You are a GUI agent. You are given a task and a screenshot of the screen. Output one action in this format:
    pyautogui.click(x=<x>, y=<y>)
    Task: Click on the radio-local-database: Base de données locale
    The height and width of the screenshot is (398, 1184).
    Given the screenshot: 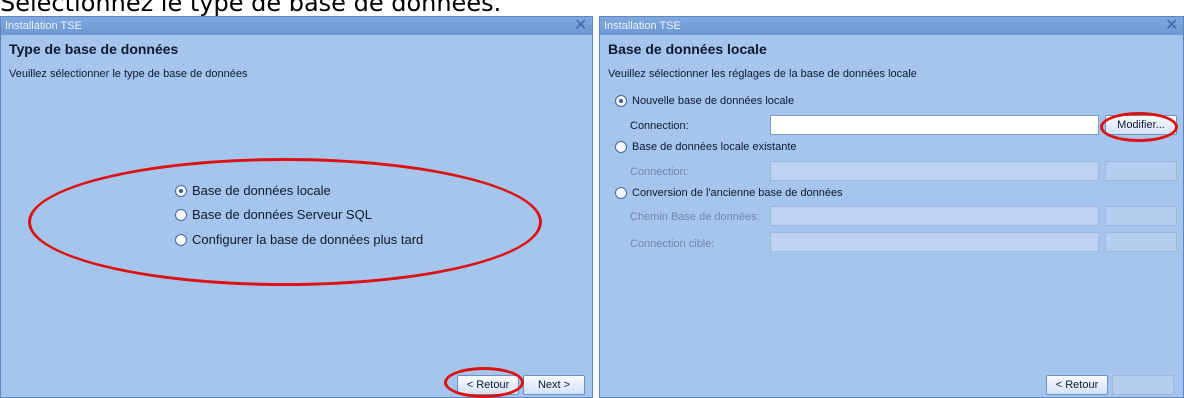 What is the action you would take?
    pyautogui.click(x=253, y=190)
    